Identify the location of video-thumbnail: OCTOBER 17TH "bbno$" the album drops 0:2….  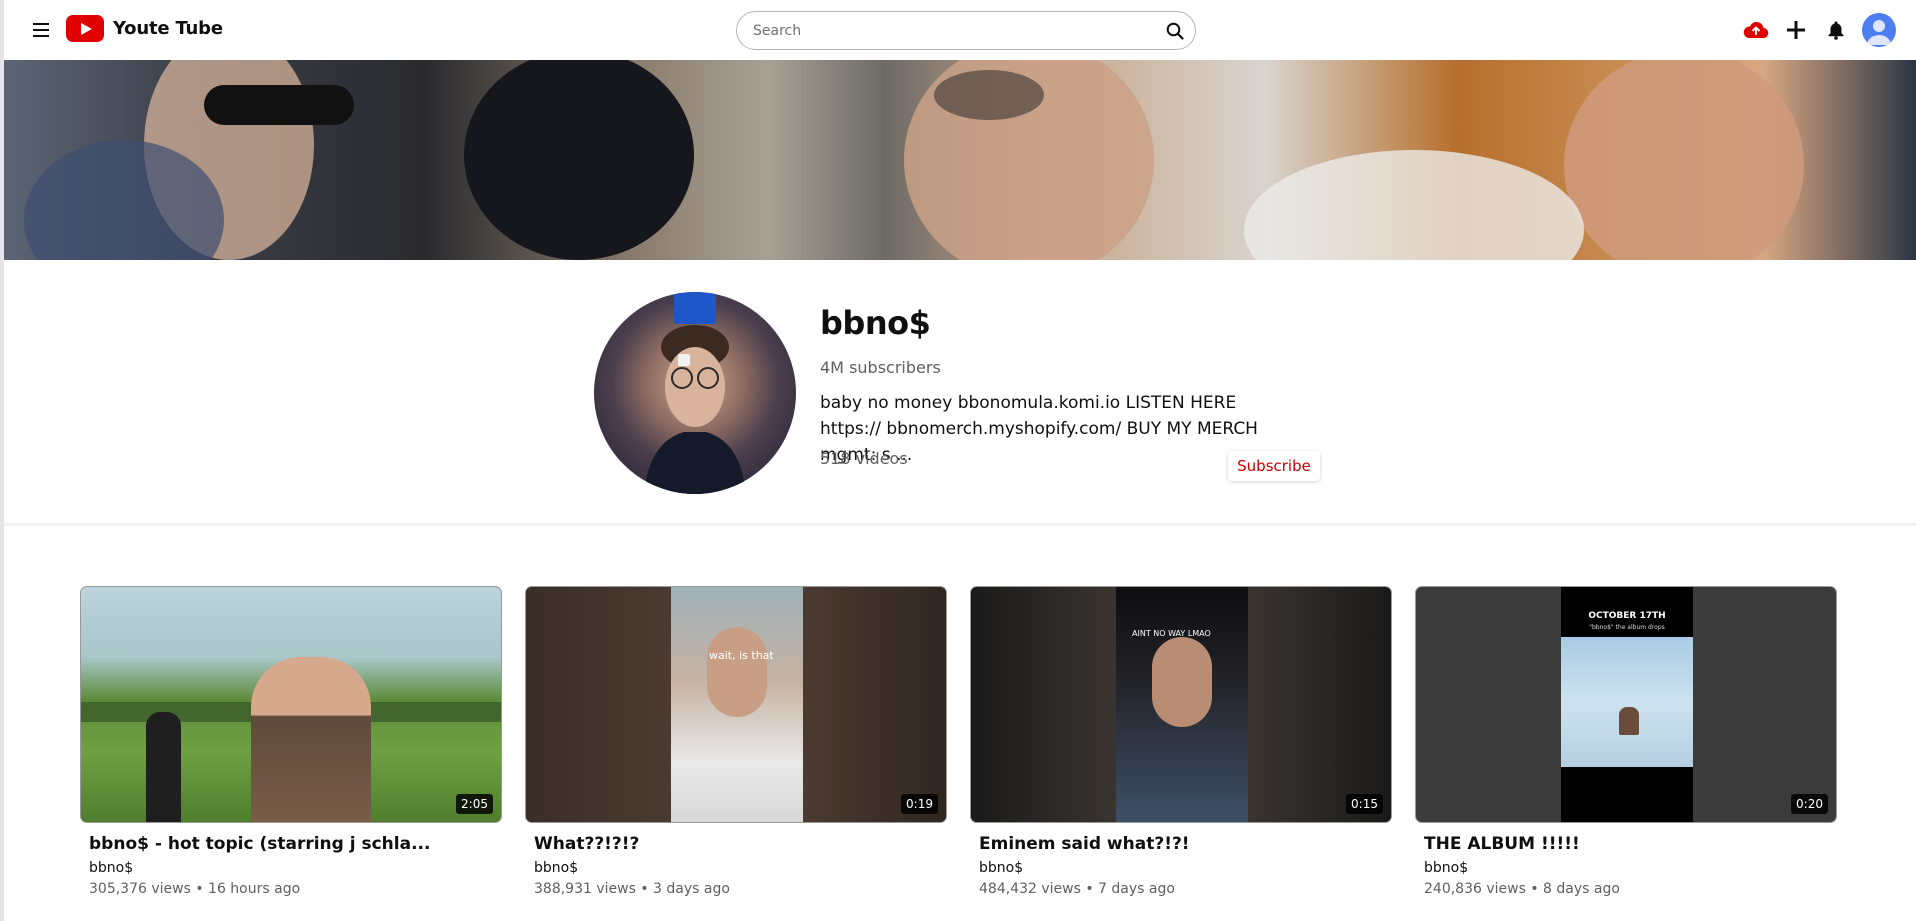
(1626, 704).